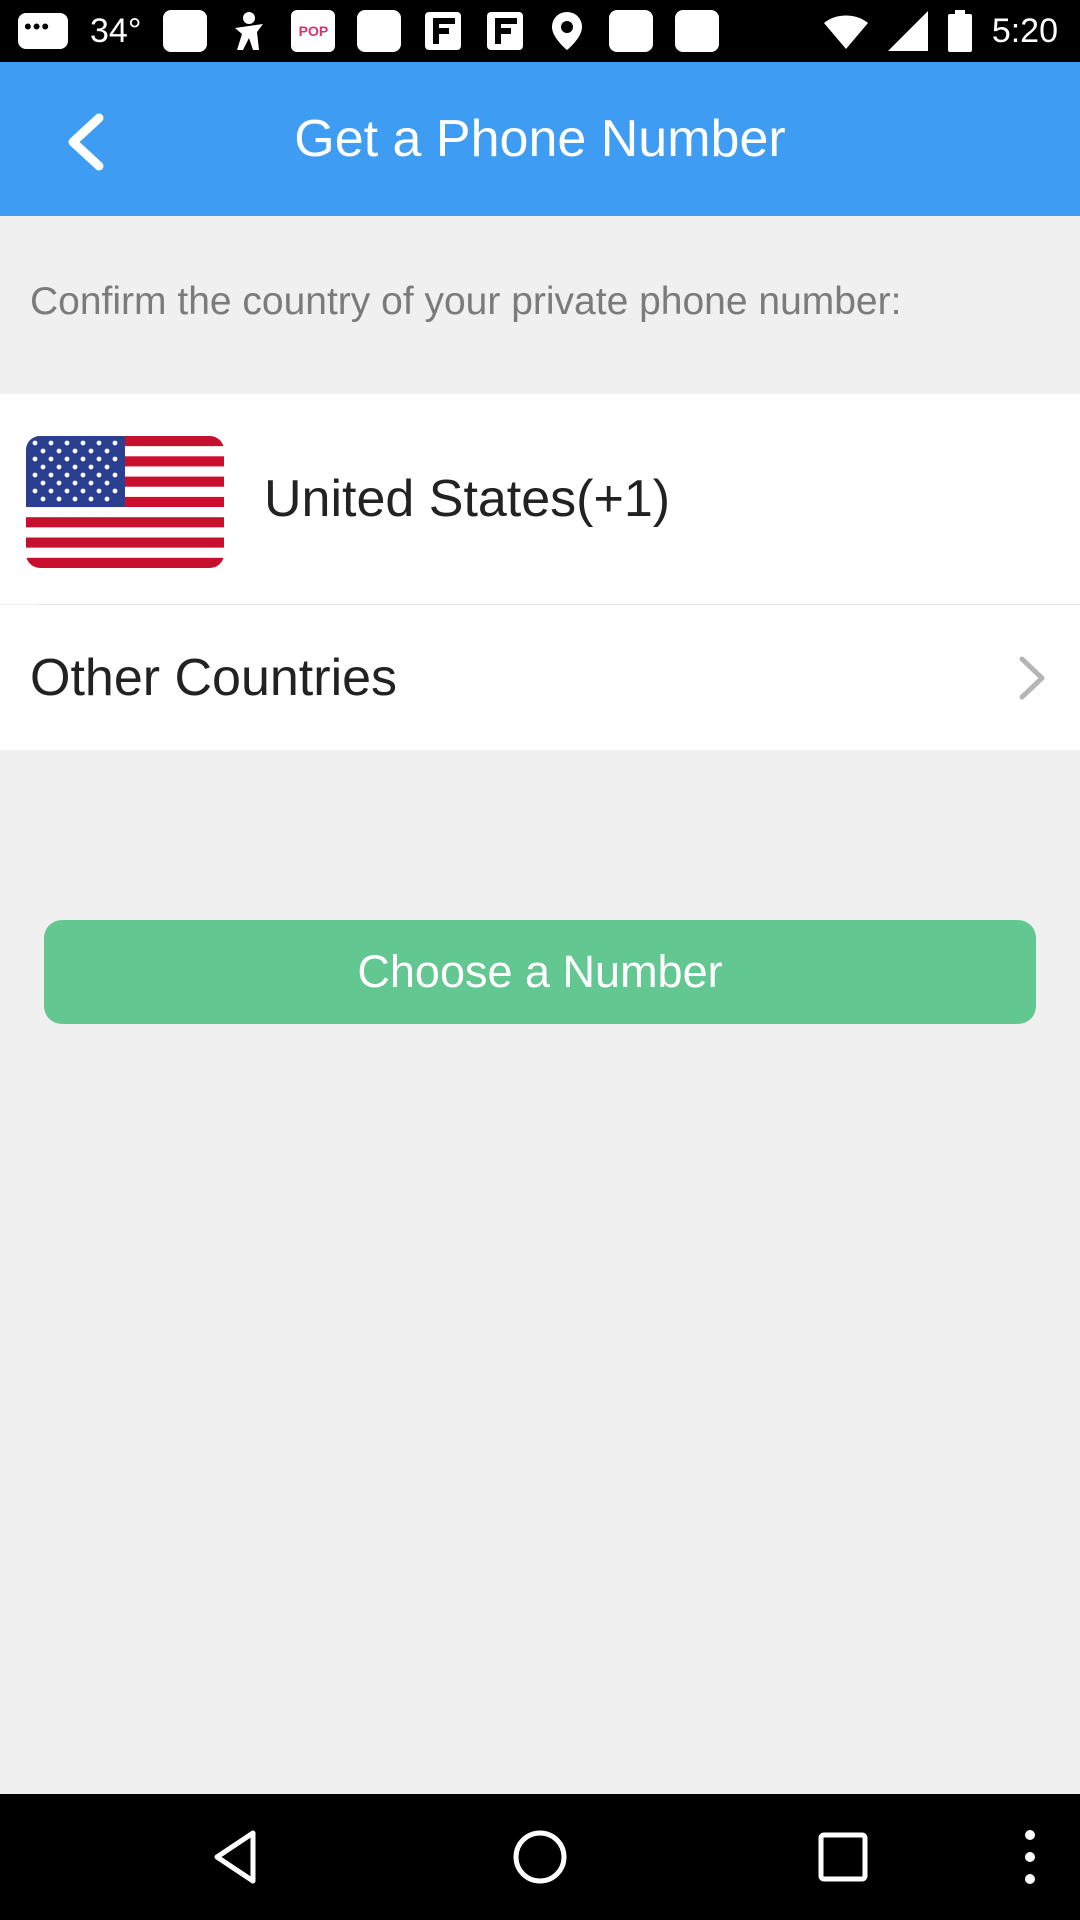 Image resolution: width=1080 pixels, height=1920 pixels. Describe the element at coordinates (540, 972) in the screenshot. I see `choose-number-button: Choose a Number` at that location.